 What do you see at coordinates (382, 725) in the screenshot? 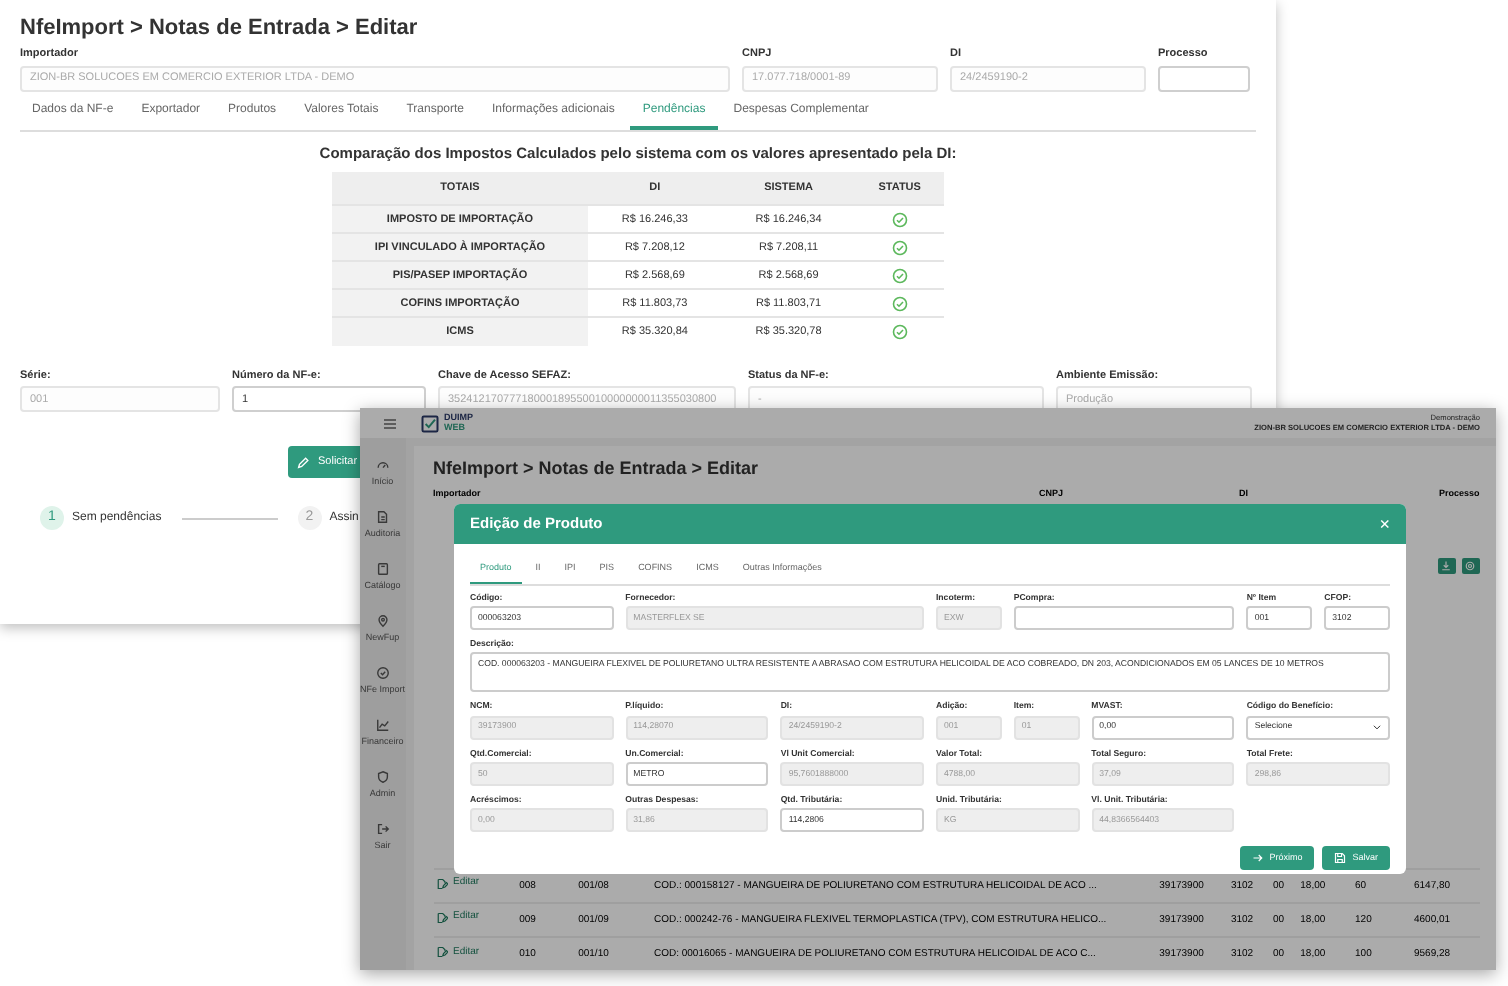
I see `line-chart-icon` at bounding box center [382, 725].